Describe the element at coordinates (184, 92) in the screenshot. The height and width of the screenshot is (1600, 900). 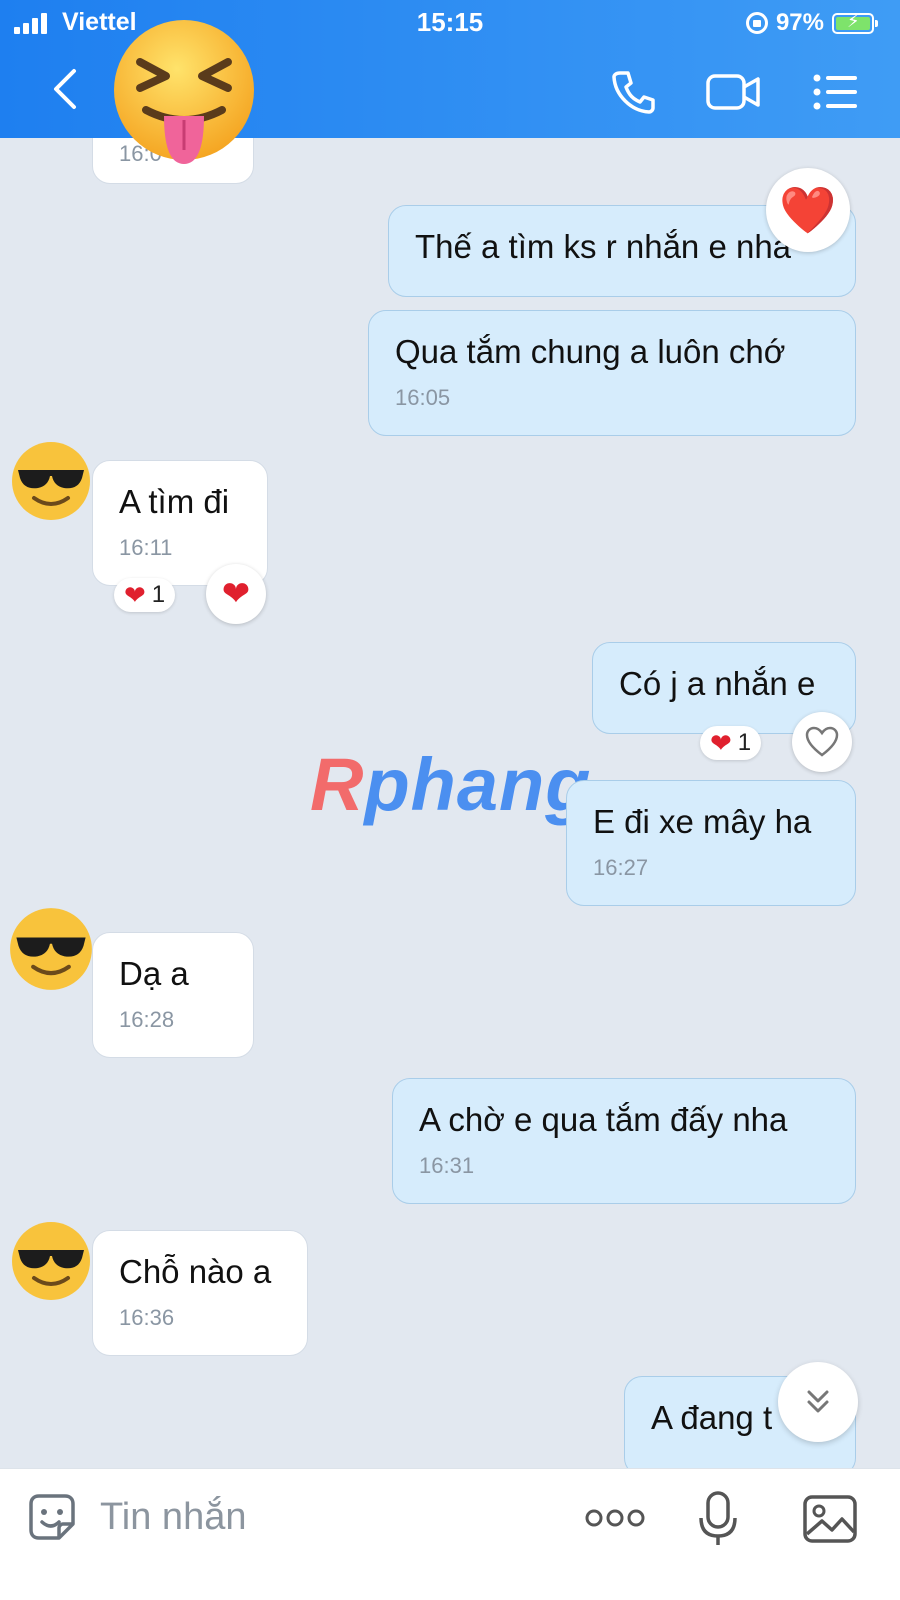
I see `tongue-emoji-sticker` at that location.